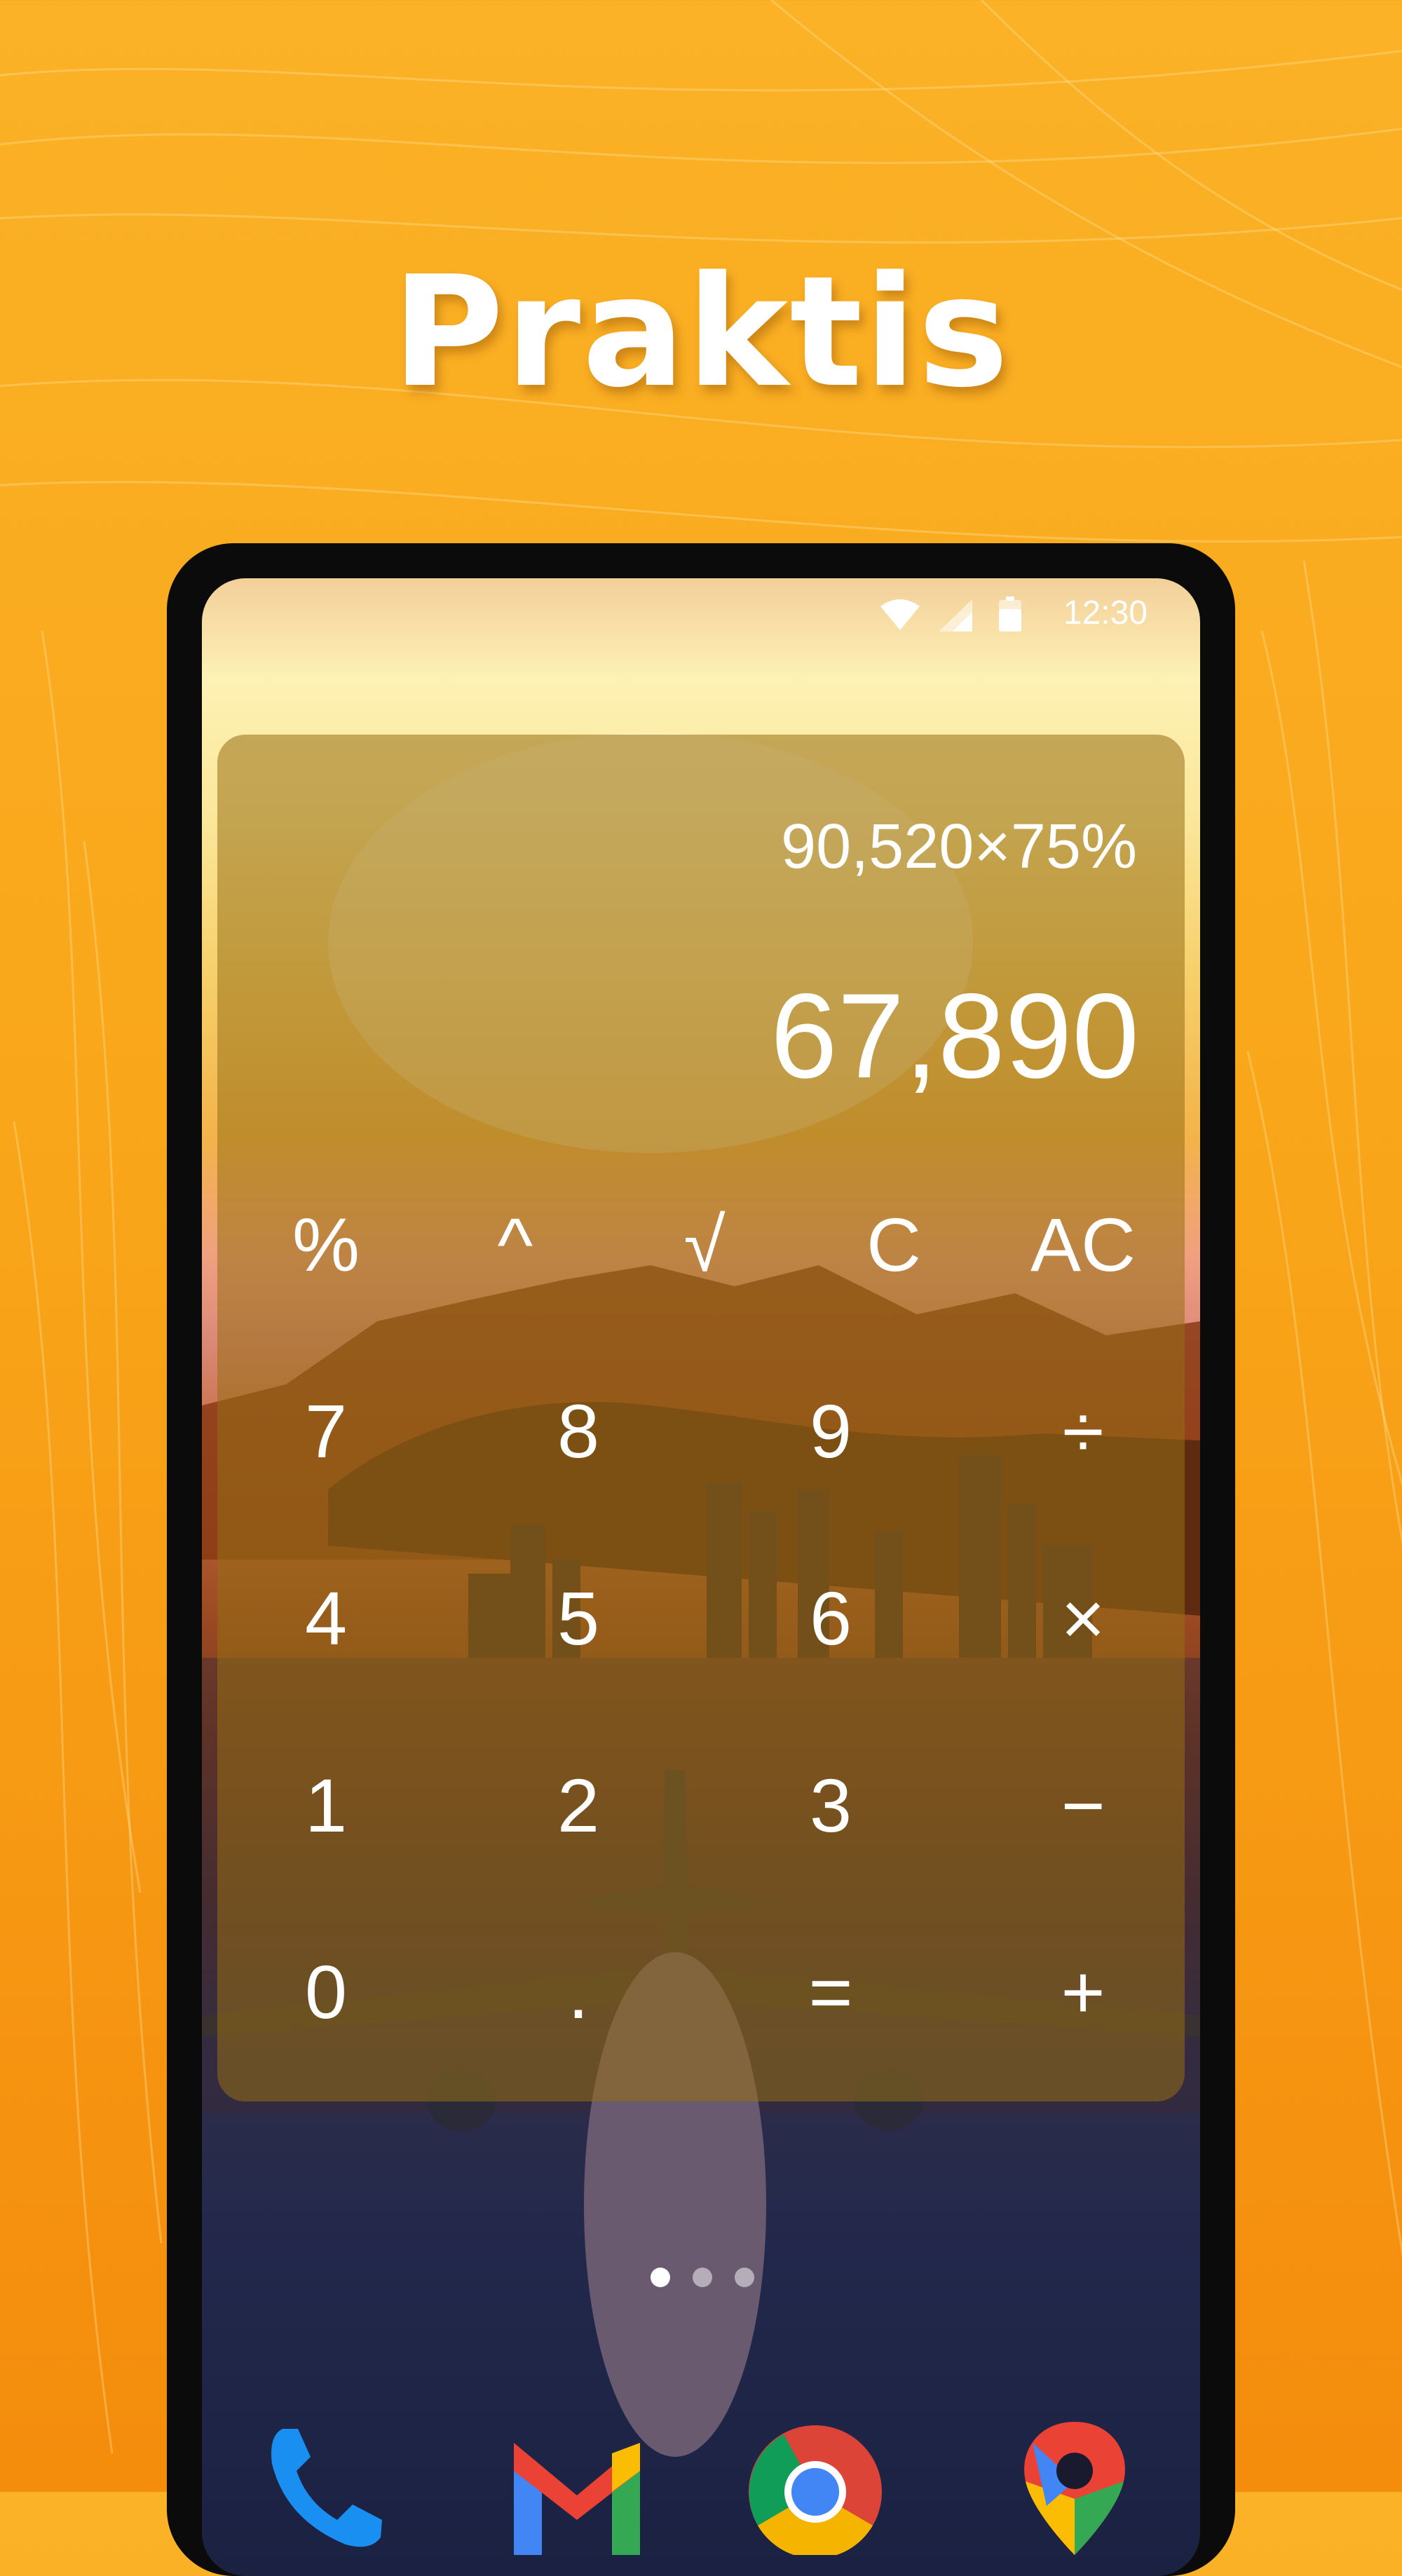 The image size is (1402, 2576). What do you see at coordinates (1083, 1431) in the screenshot?
I see `key-divide: ÷` at bounding box center [1083, 1431].